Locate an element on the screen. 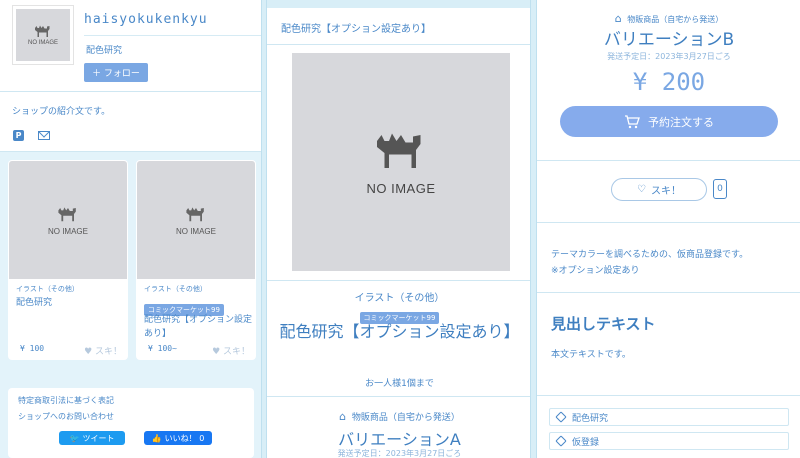 The height and width of the screenshot is (458, 800). section-body: 本文テキストです。 is located at coordinates (591, 355).